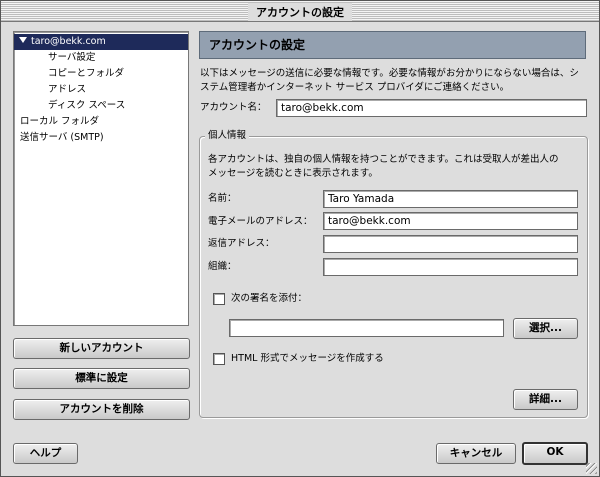 Image resolution: width=600 pixels, height=477 pixels. I want to click on window-title: アカウントの設定, so click(300, 12).